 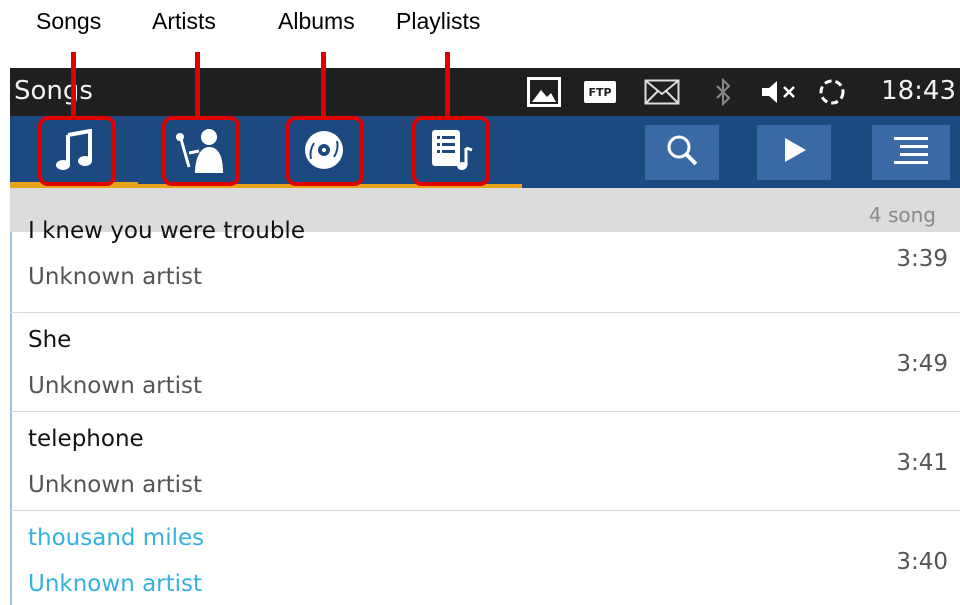 I want to click on disc-icon, so click(x=324, y=152).